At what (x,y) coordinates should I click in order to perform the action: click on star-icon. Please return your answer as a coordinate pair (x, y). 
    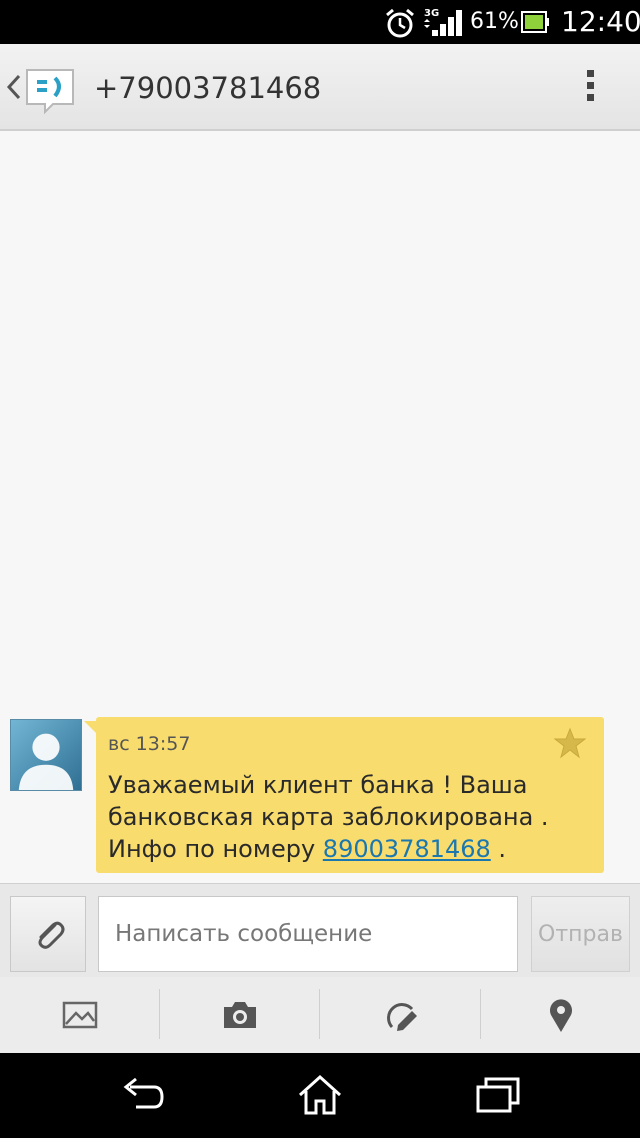
    Looking at the image, I should click on (570, 743).